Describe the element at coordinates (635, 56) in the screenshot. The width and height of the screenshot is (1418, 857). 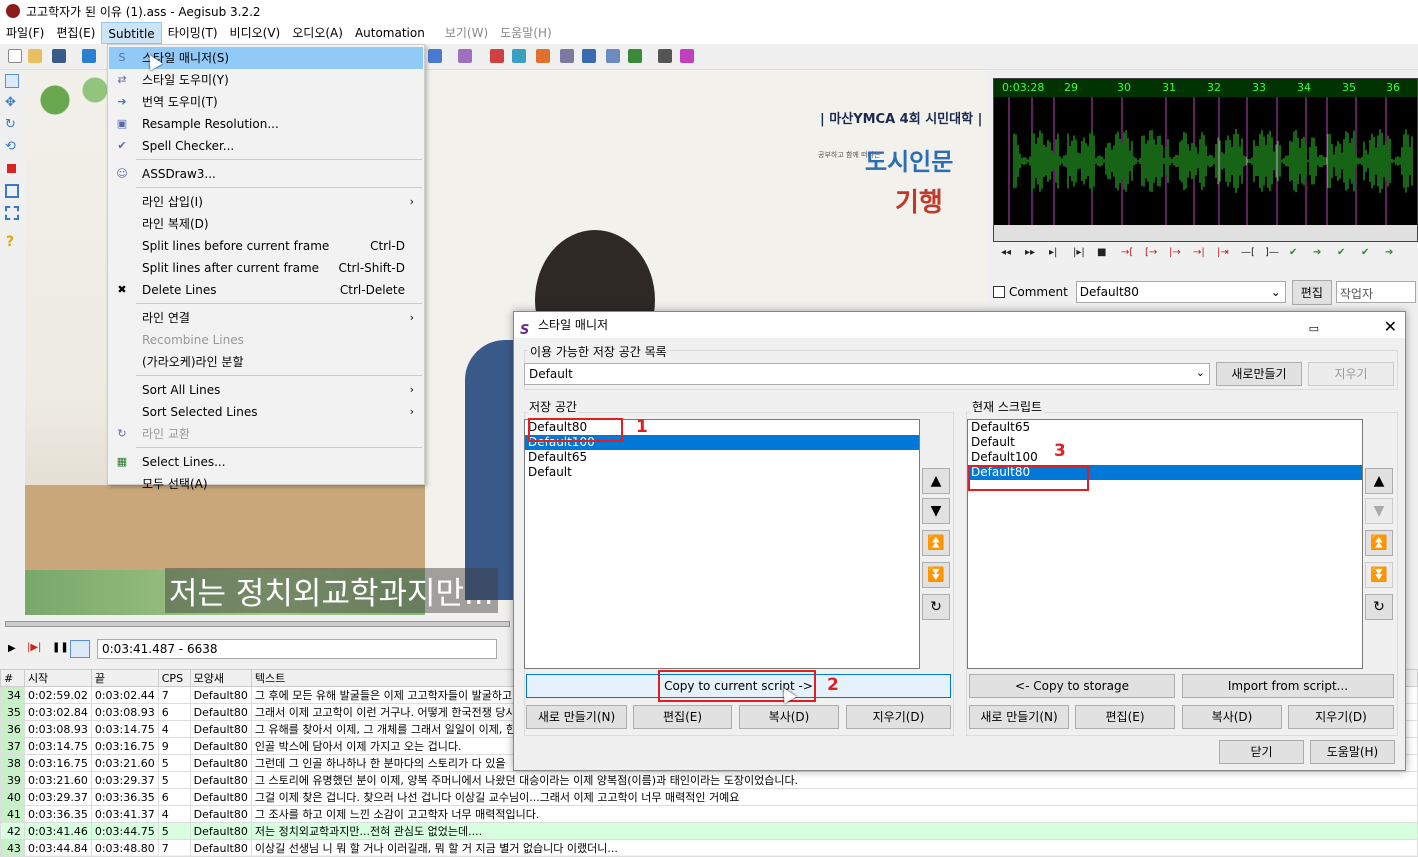
I see `spell-icon` at that location.